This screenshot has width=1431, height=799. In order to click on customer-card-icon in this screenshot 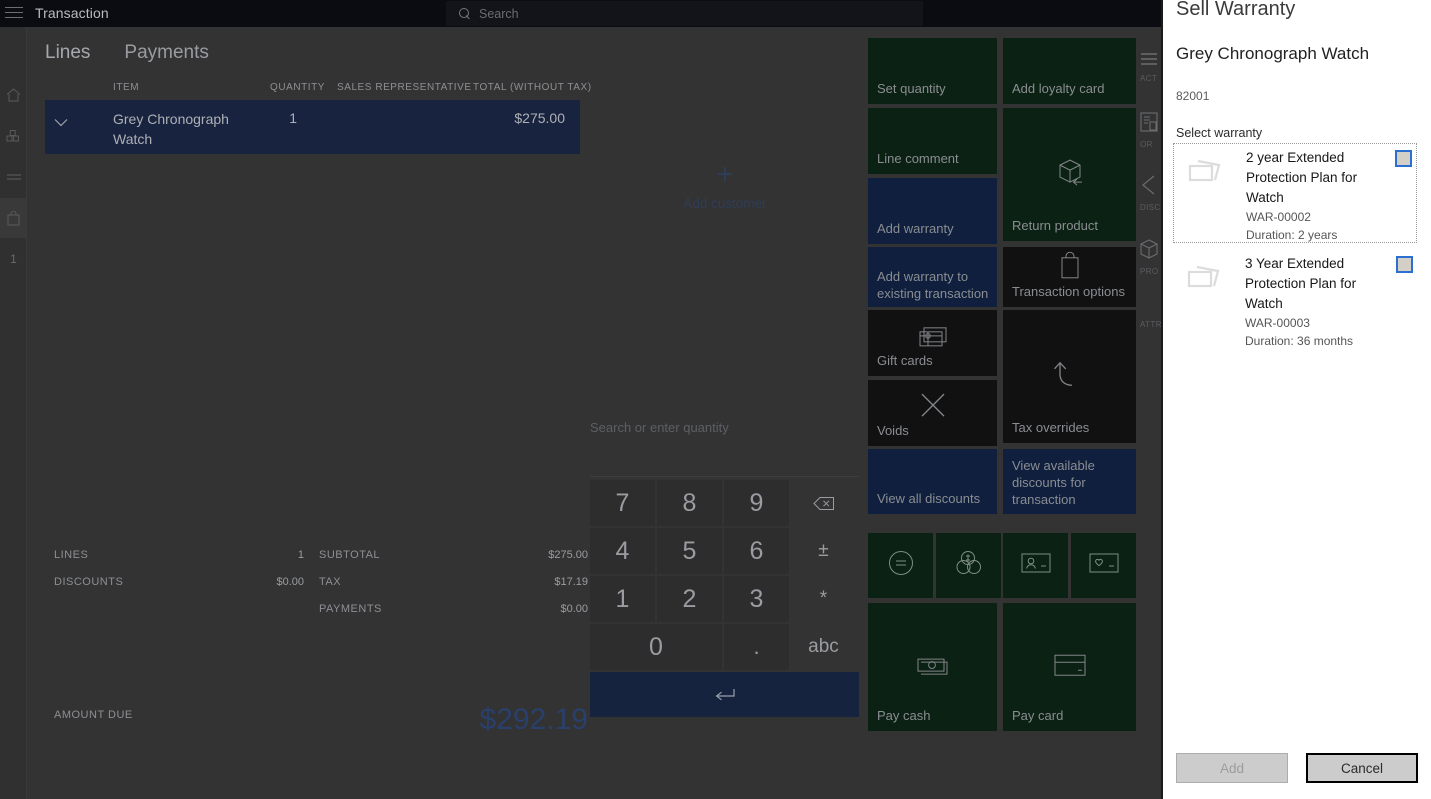, I will do `click(1036, 565)`.